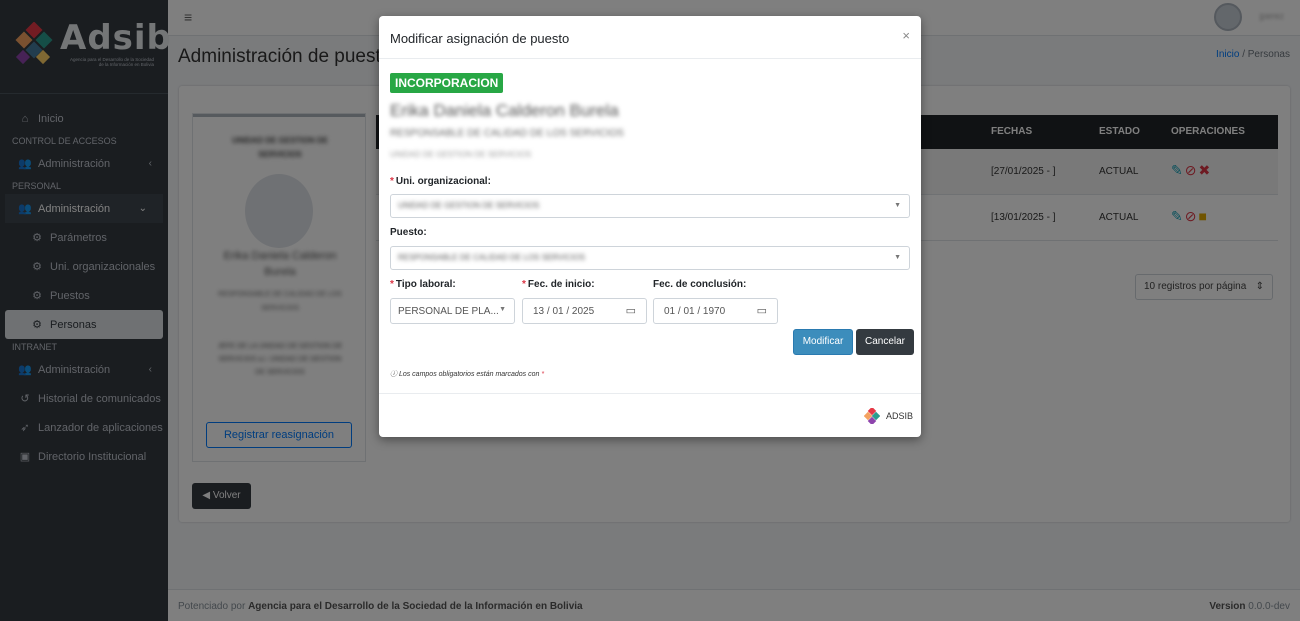  I want to click on fecha-inicio-label: * Fec. de inicio:, so click(558, 284).